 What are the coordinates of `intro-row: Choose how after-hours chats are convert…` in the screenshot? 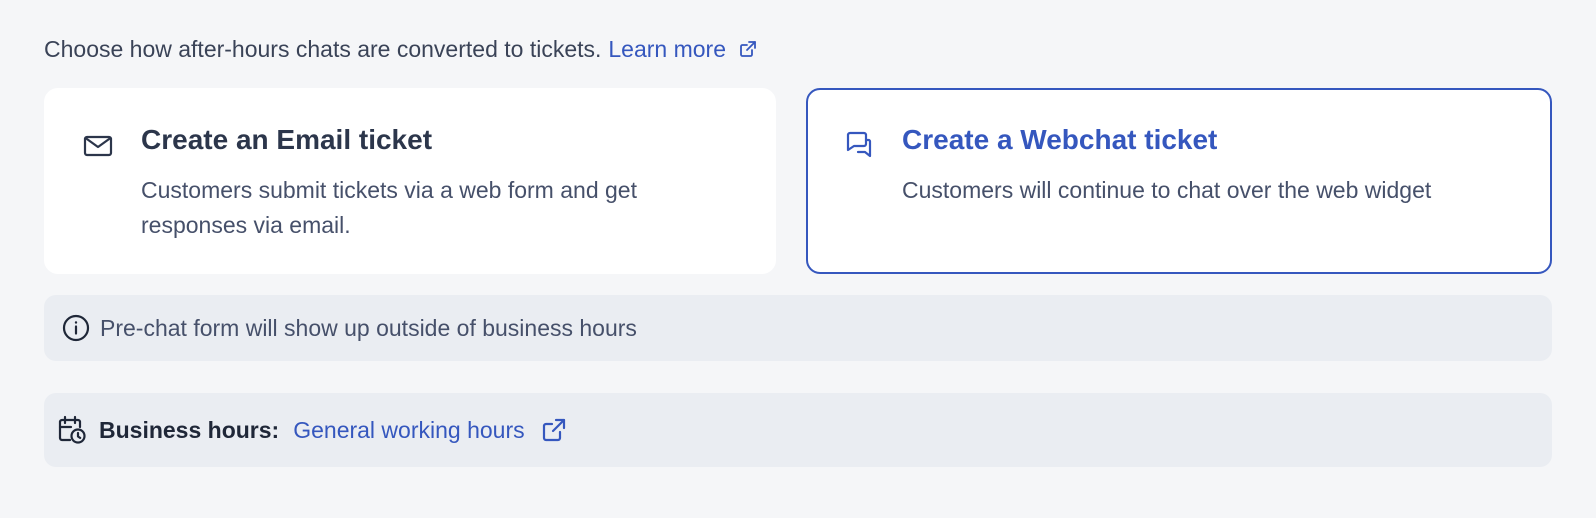 It's located at (401, 49).